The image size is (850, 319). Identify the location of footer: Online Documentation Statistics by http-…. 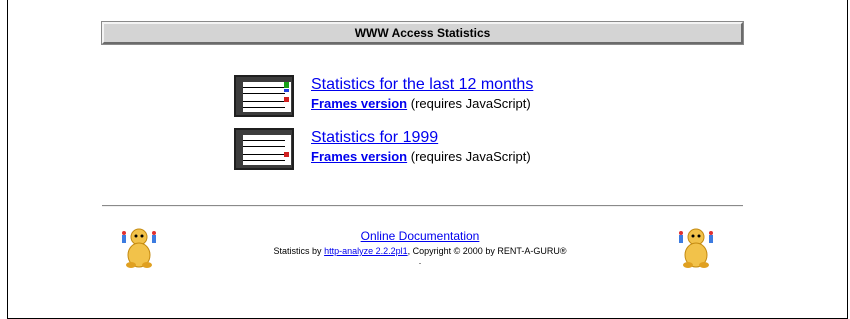
(420, 246).